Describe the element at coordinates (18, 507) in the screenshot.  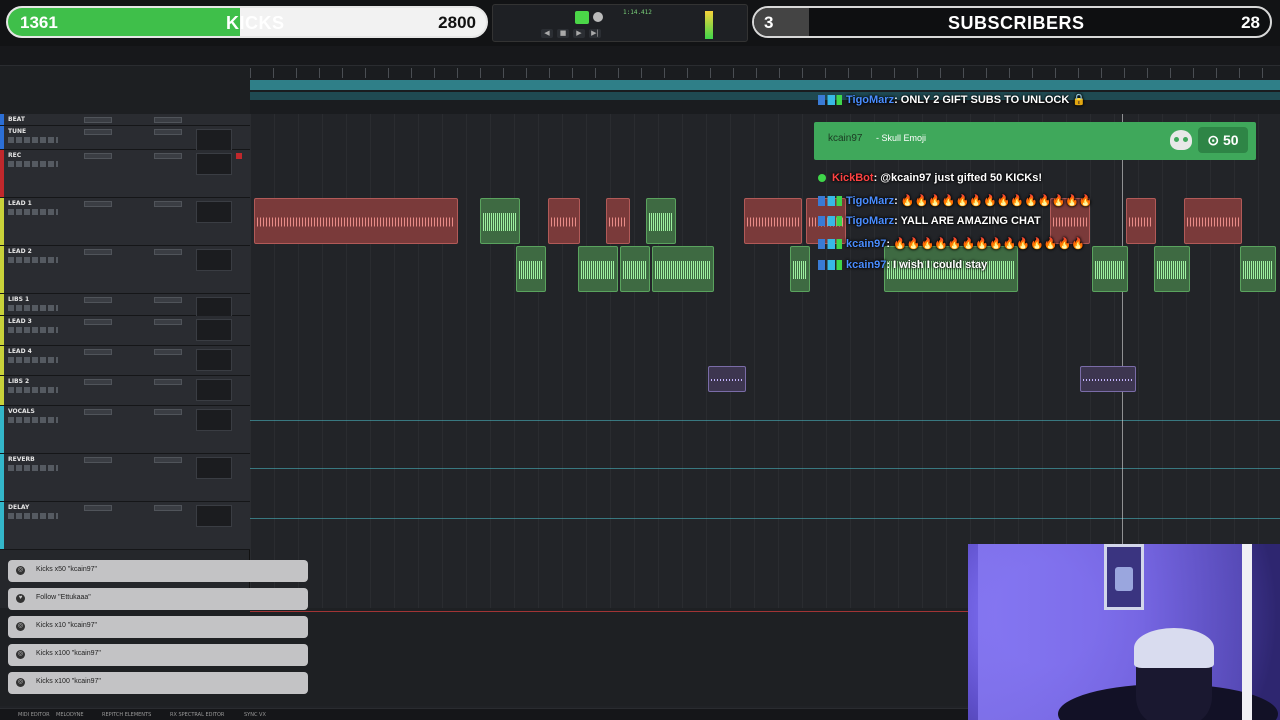
I see `track-name: DELAY` at that location.